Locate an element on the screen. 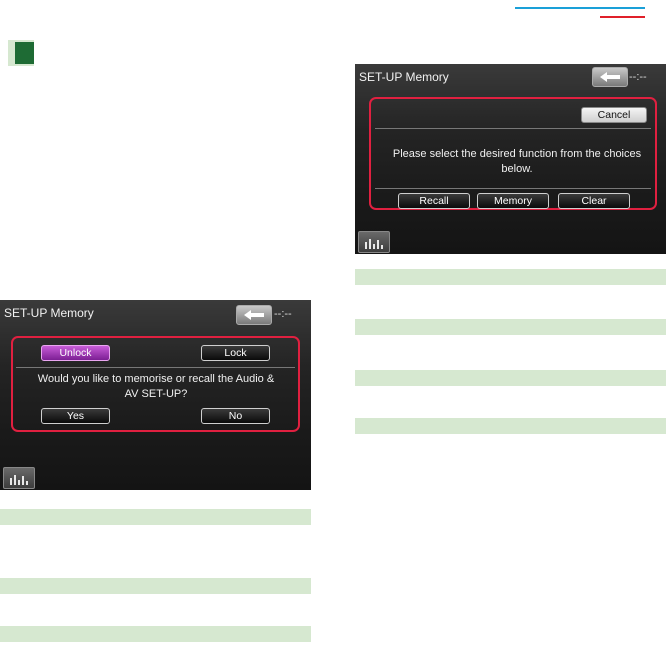  lock-button: Lock is located at coordinates (235, 353).